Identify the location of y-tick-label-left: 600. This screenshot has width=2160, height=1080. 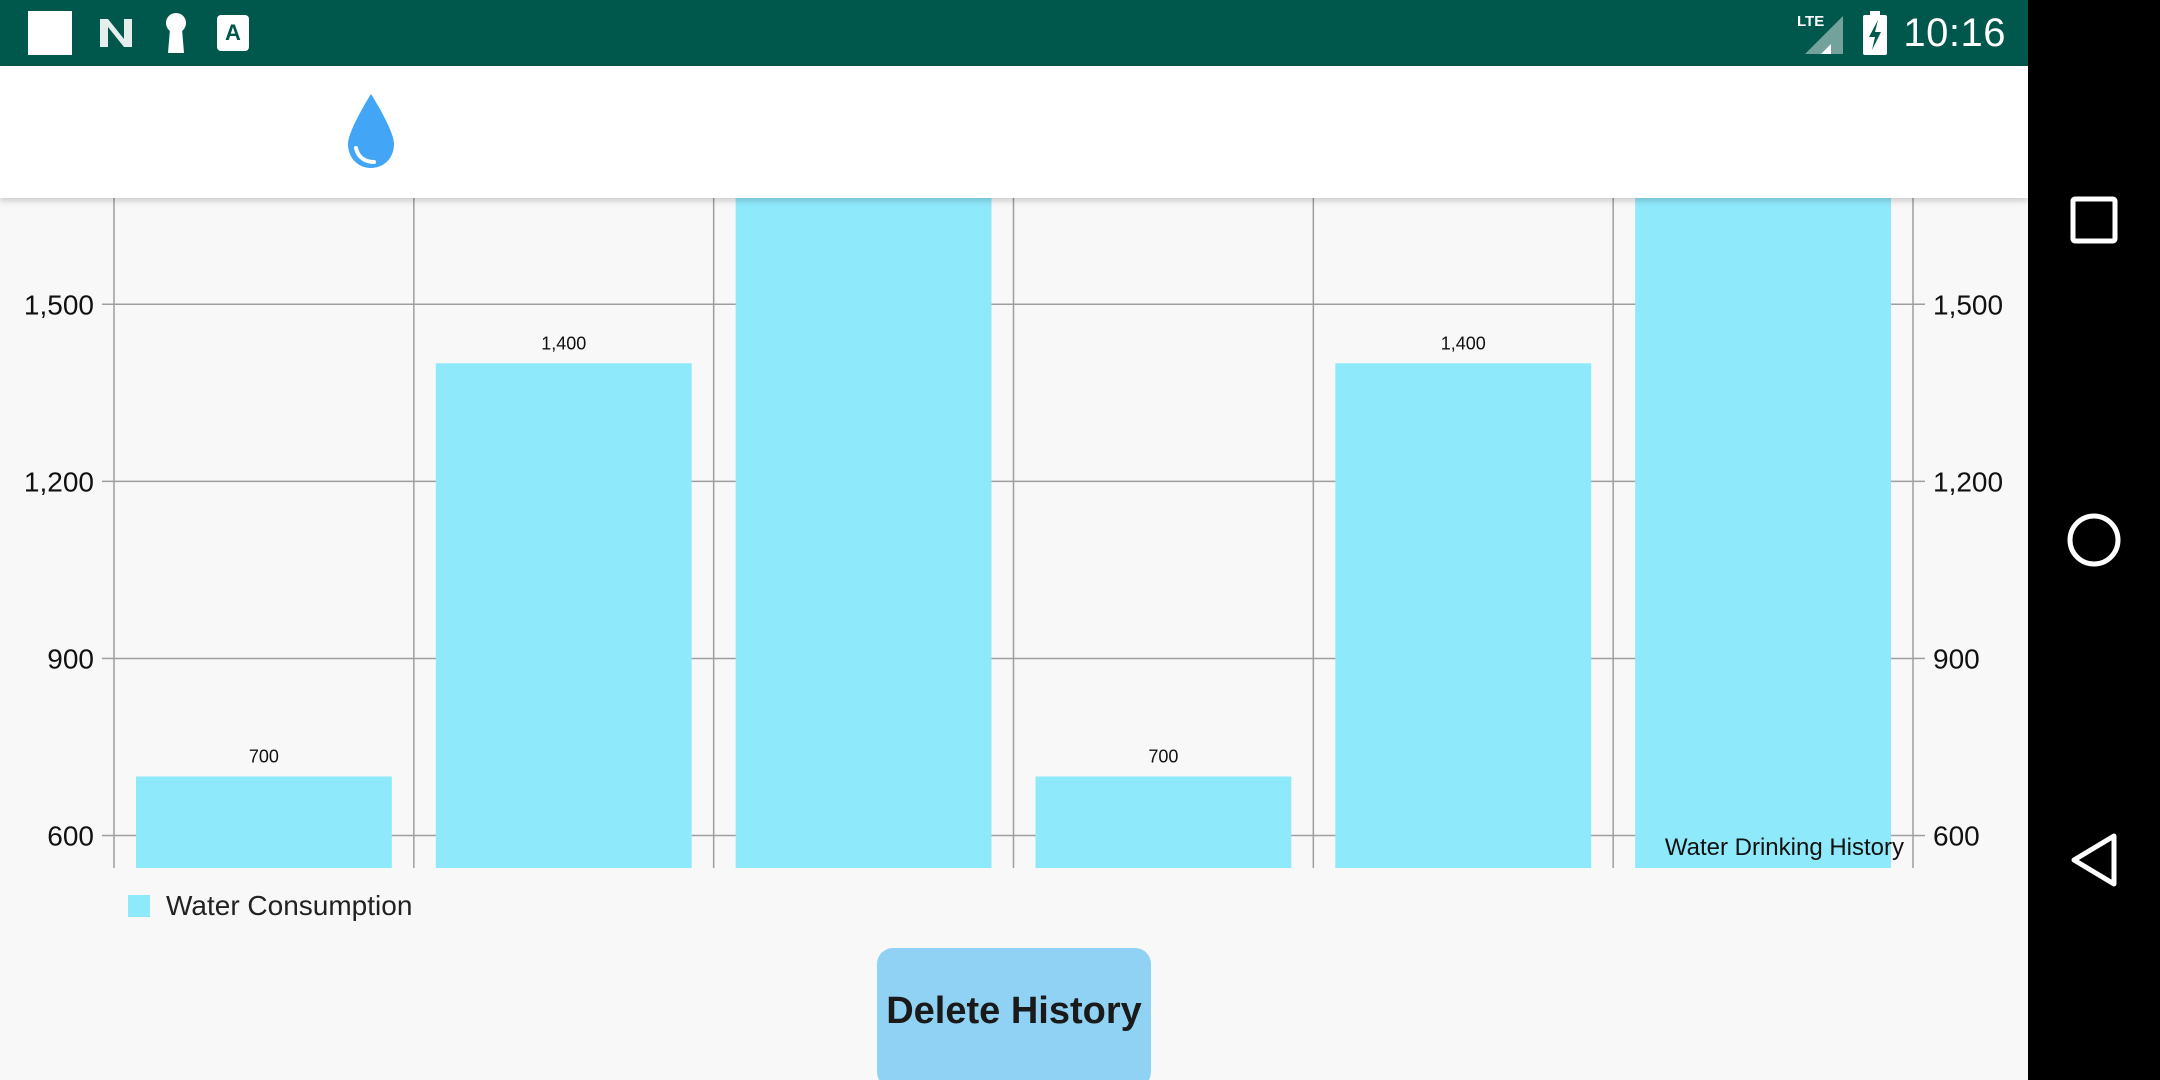
(70, 836).